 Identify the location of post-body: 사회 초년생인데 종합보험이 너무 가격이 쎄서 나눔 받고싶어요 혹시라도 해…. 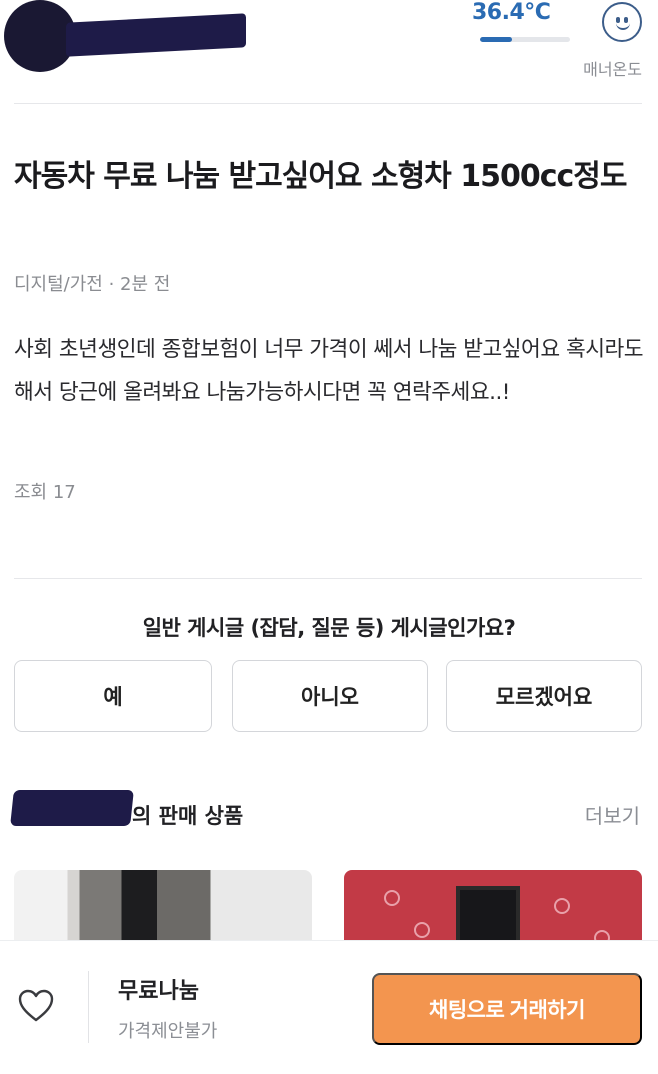
(329, 371).